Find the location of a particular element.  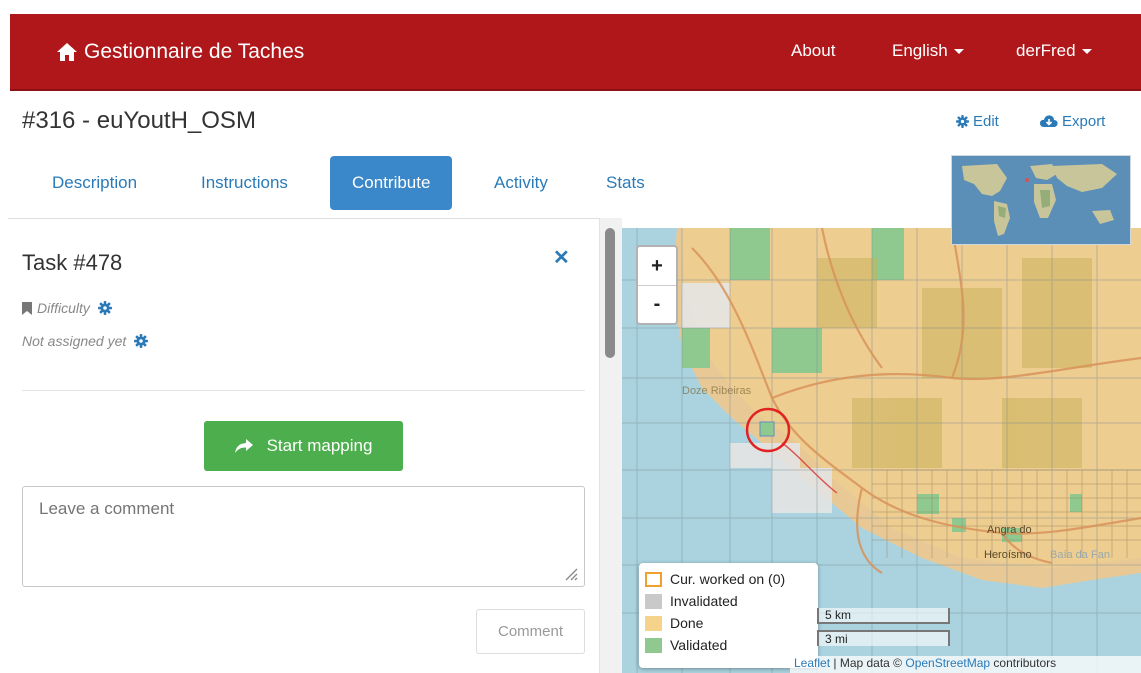

legend-swatch-done is located at coordinates (653, 623).